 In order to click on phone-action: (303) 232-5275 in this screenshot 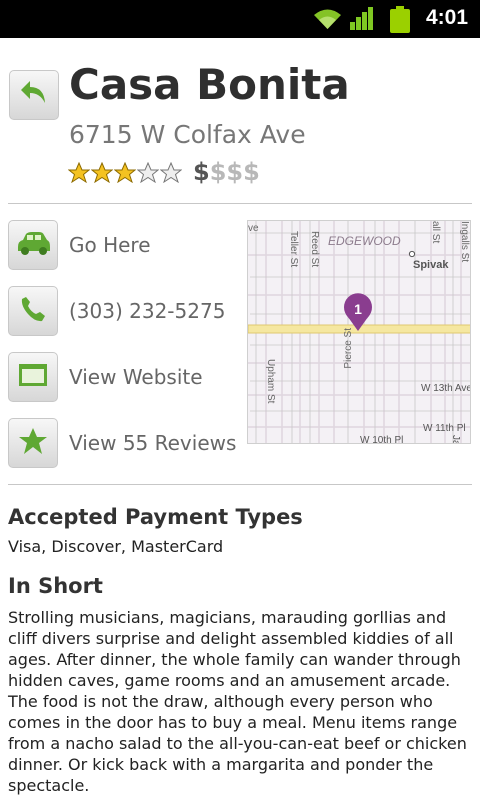, I will do `click(123, 311)`.